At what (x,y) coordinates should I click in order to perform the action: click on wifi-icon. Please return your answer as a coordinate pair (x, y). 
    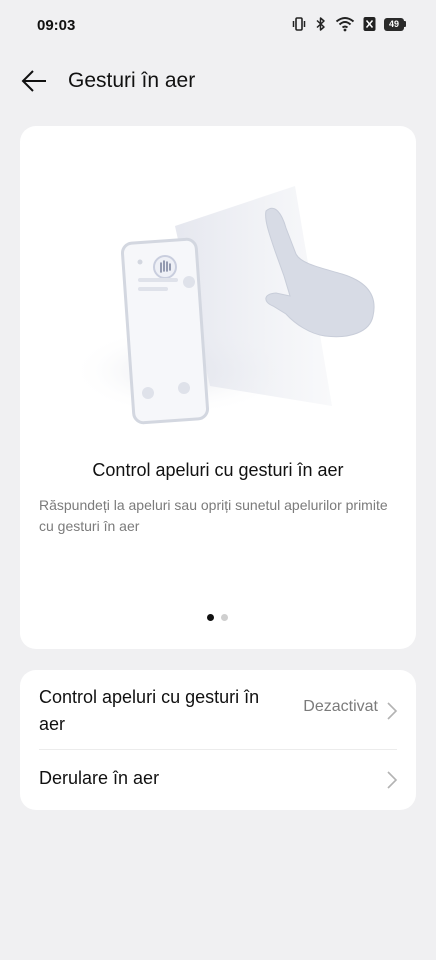
    Looking at the image, I should click on (345, 24).